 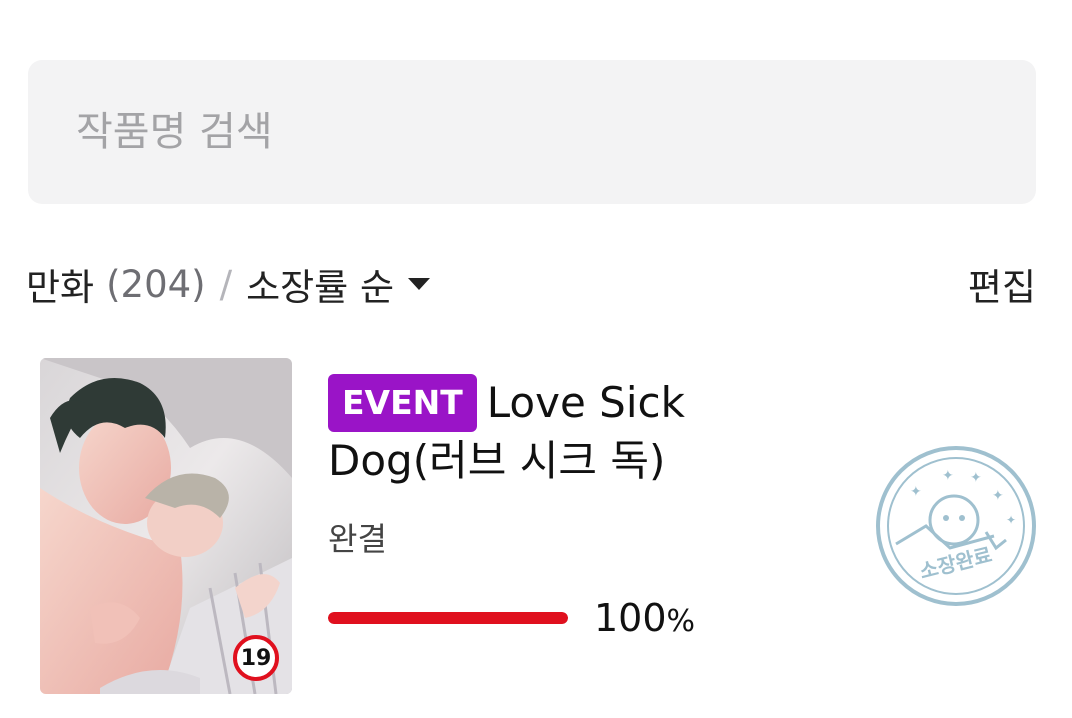 I want to click on progress-number: 100, so click(x=630, y=618).